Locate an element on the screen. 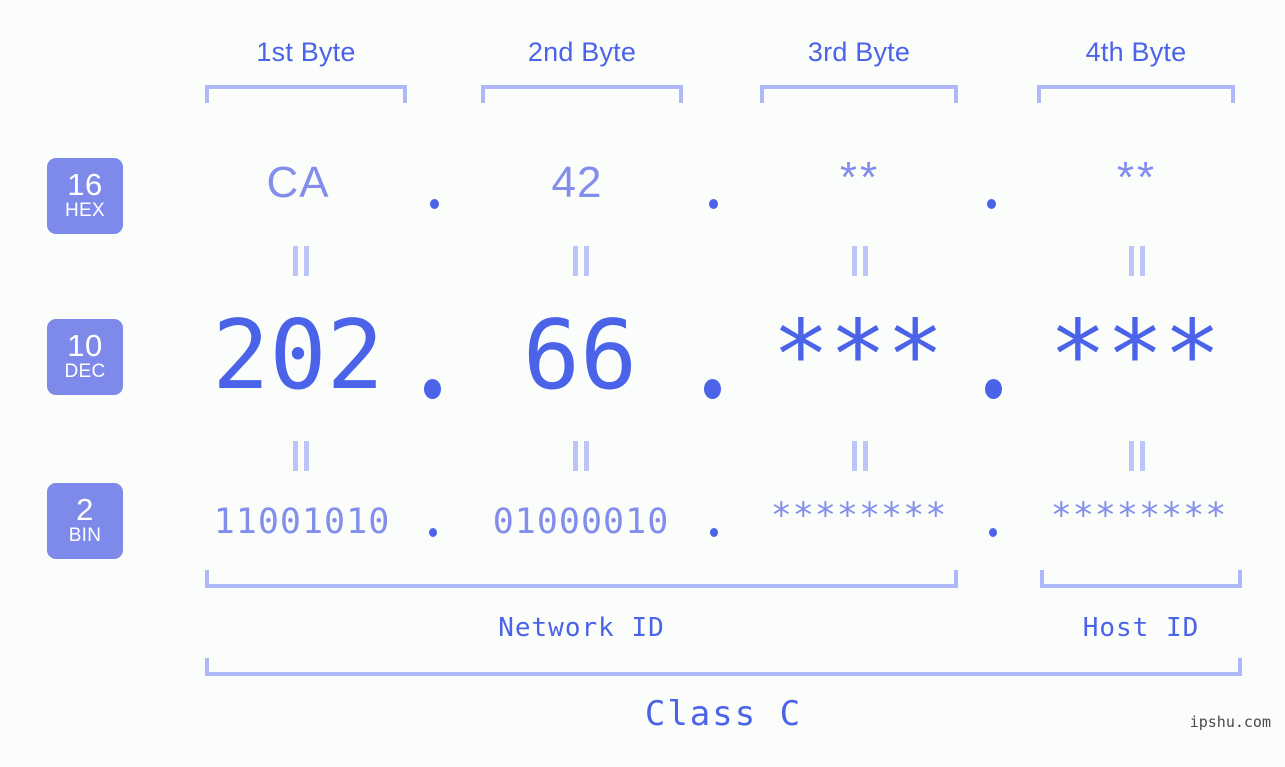 This screenshot has width=1285, height=767. base-badge-hex: 16 HEX is located at coordinates (85, 196).